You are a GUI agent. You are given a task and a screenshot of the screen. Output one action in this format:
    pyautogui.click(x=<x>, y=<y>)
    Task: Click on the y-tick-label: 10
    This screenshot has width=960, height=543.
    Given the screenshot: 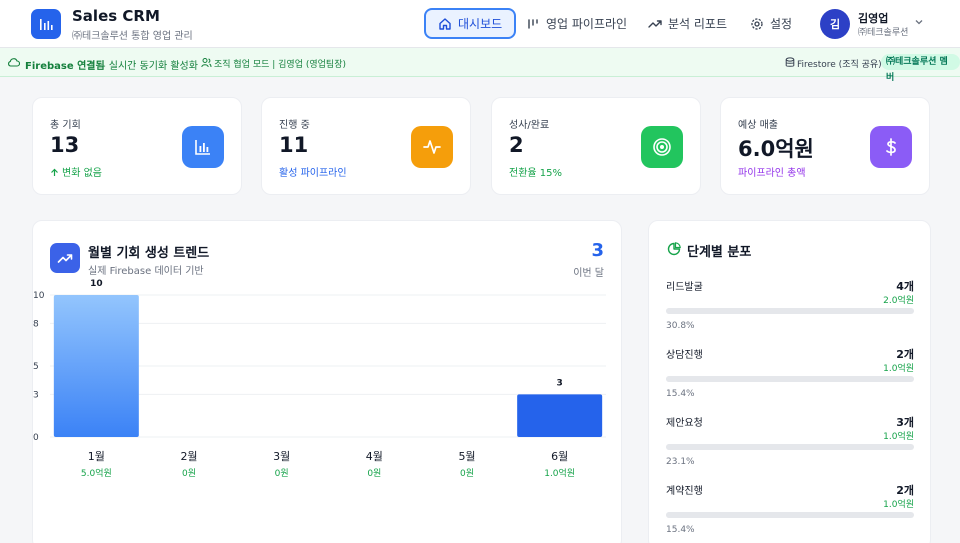 What is the action you would take?
    pyautogui.click(x=39, y=296)
    